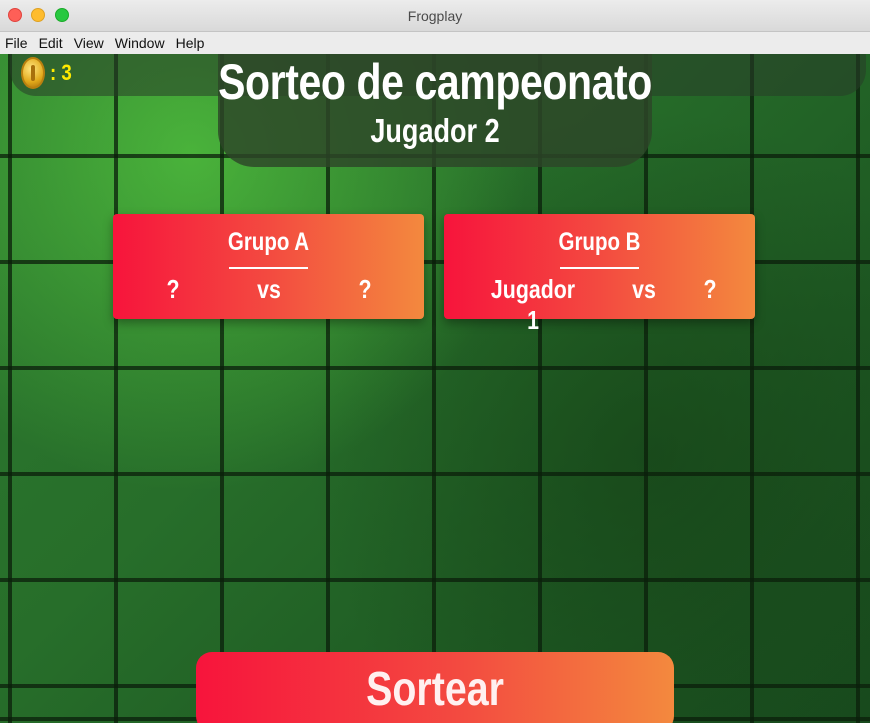  I want to click on group-name: Grupo A, so click(268, 242).